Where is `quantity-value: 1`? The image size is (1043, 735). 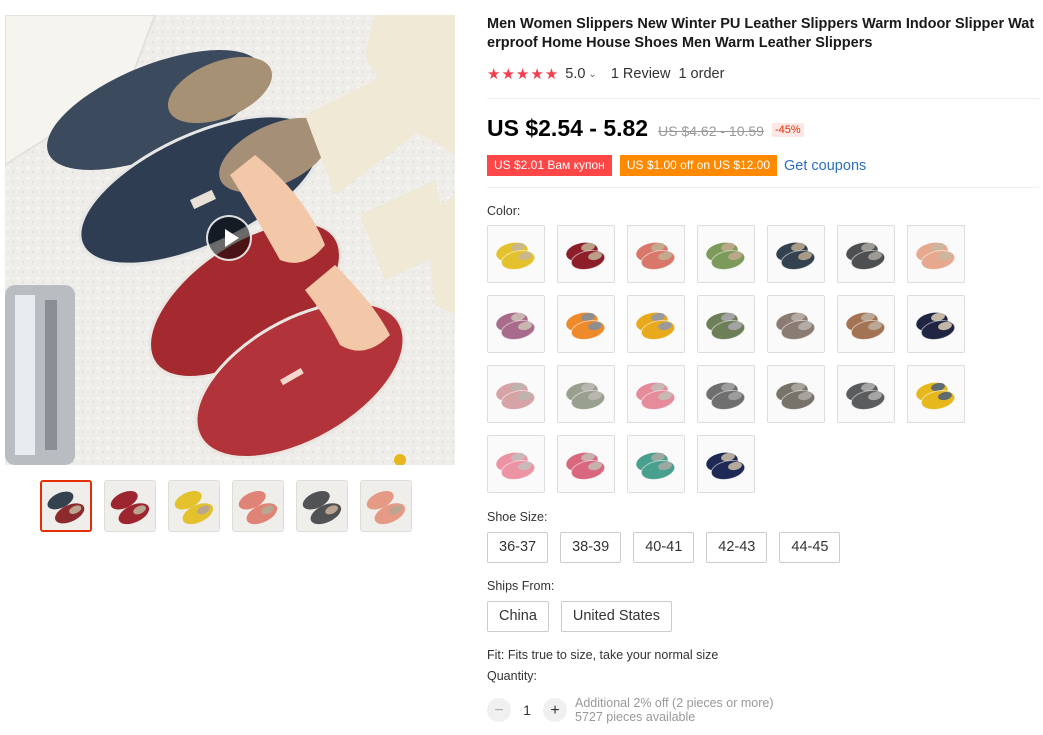
quantity-value: 1 is located at coordinates (527, 710).